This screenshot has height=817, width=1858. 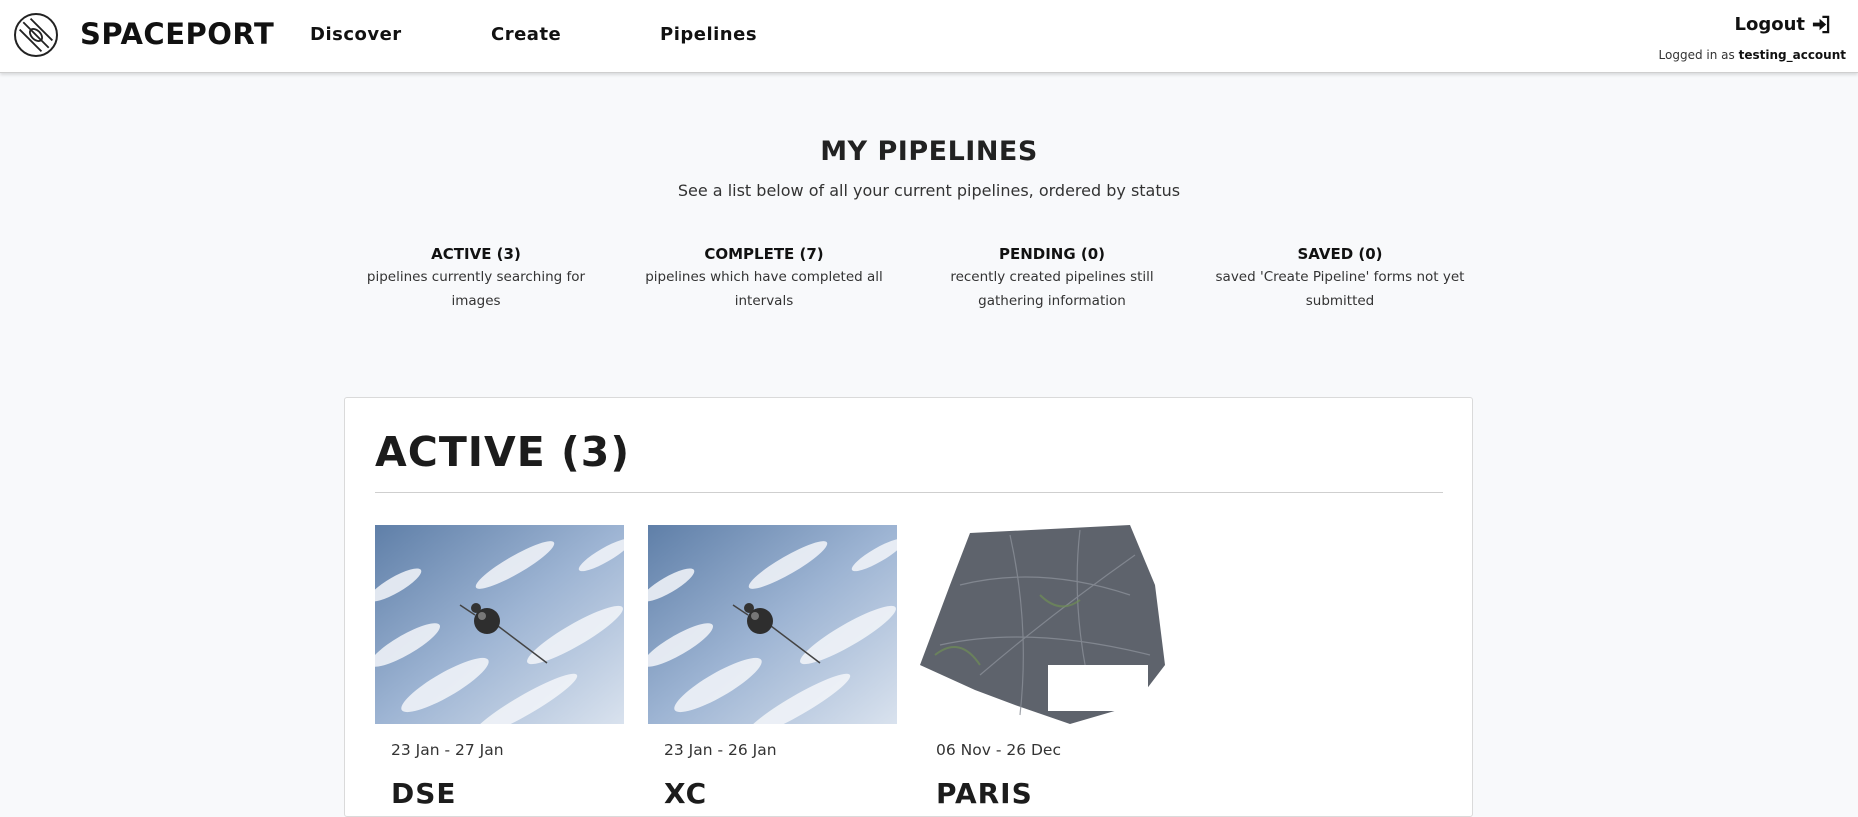 I want to click on logged-in-status: Logged in as testing_account, so click(x=1752, y=55).